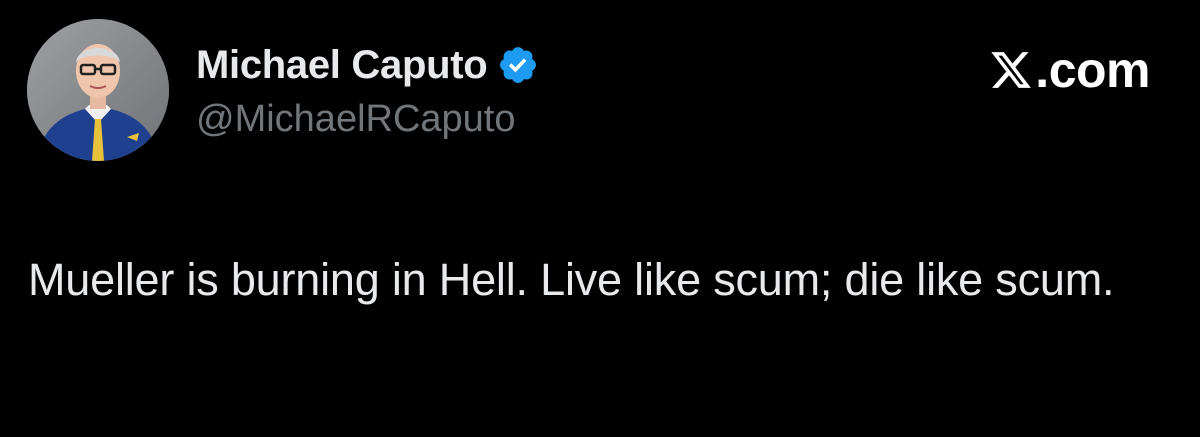 The image size is (1200, 437). I want to click on display-name: Michael Caputo, so click(342, 65).